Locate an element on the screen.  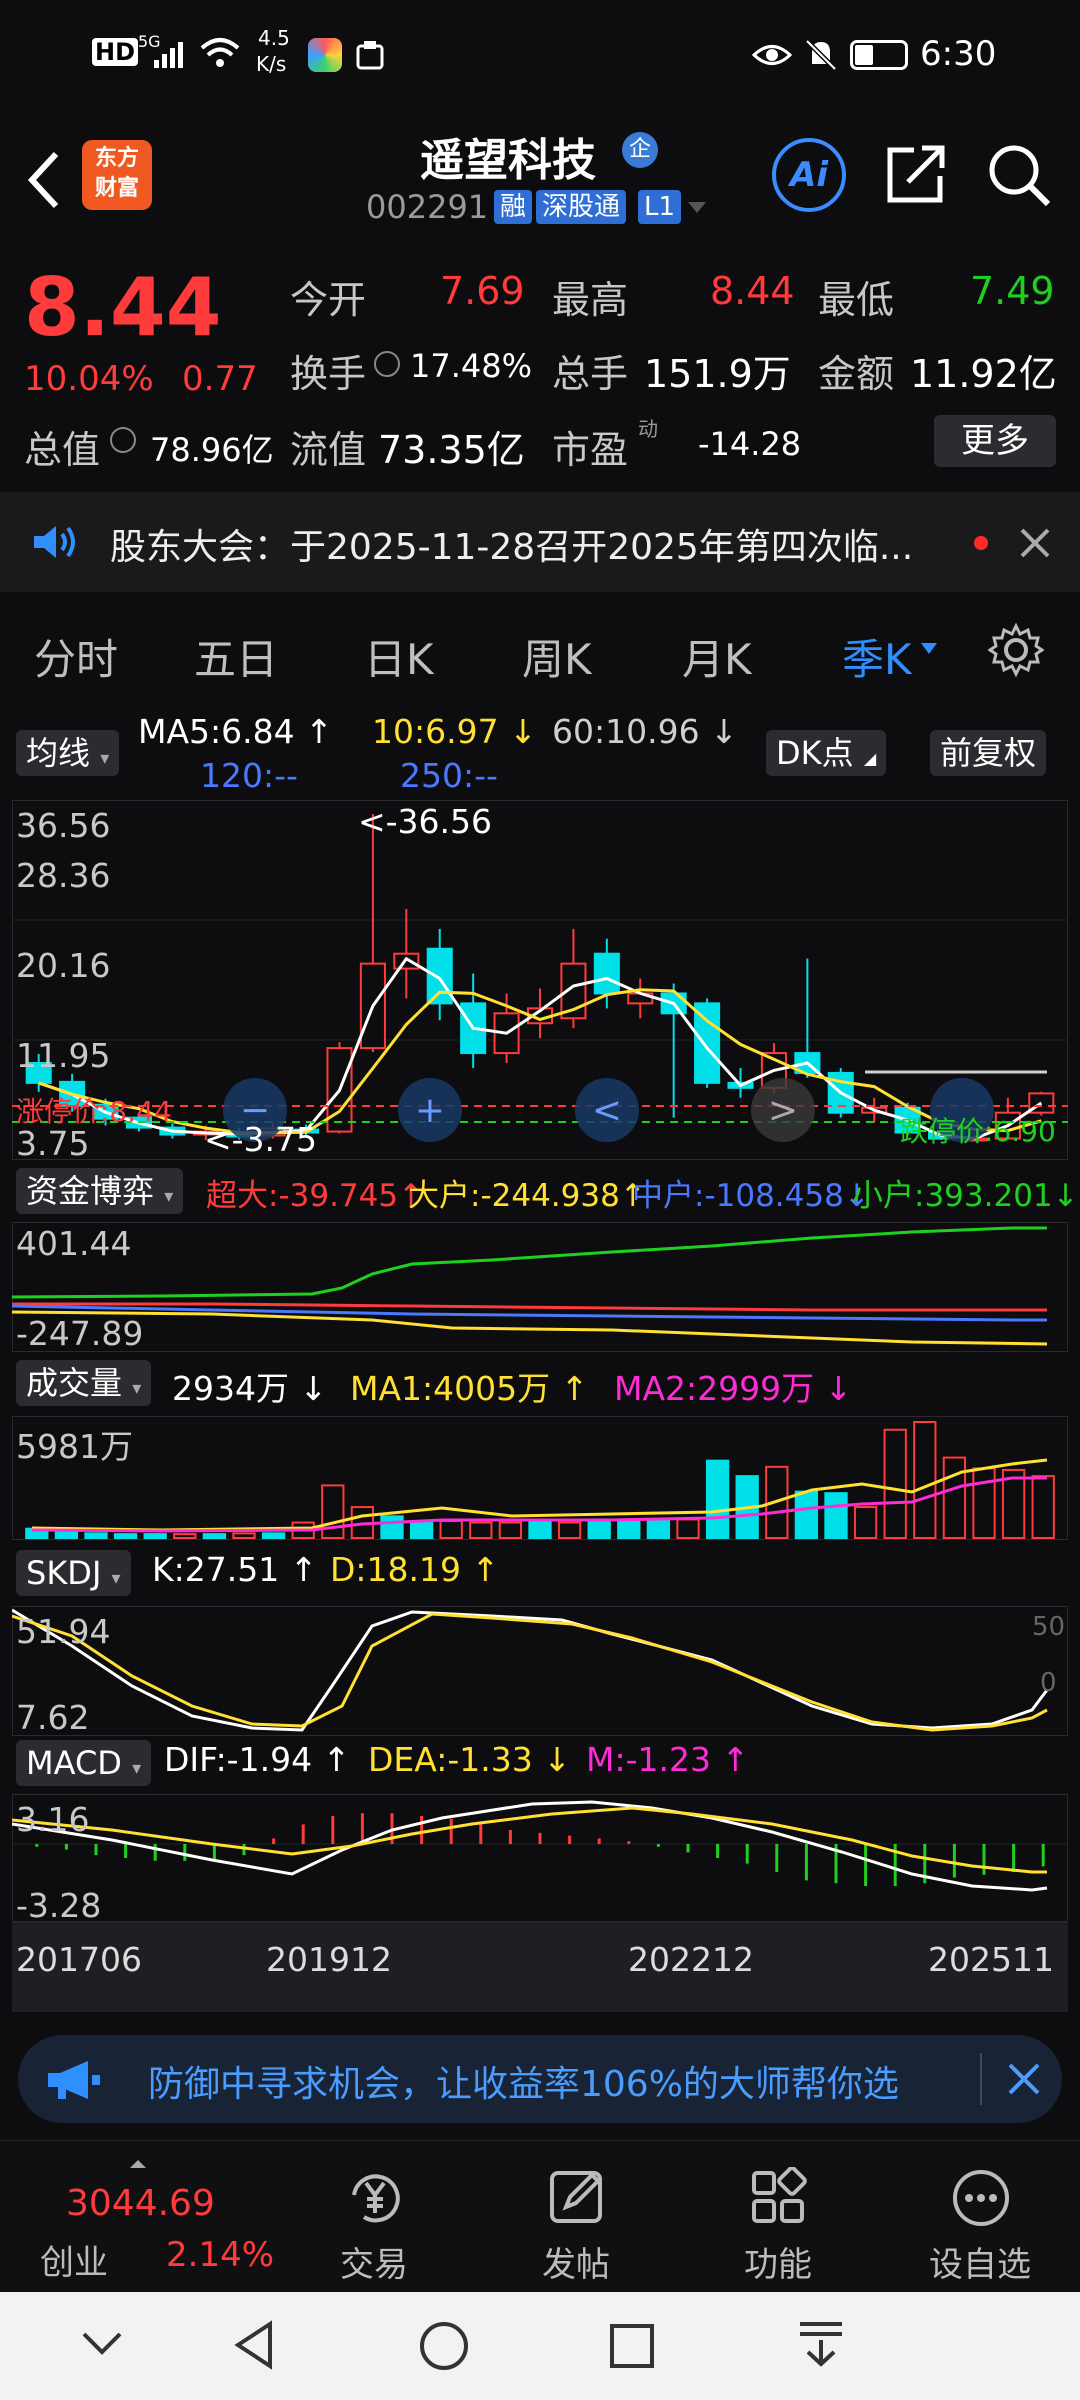
open-label: 今开 is located at coordinates (328, 300).